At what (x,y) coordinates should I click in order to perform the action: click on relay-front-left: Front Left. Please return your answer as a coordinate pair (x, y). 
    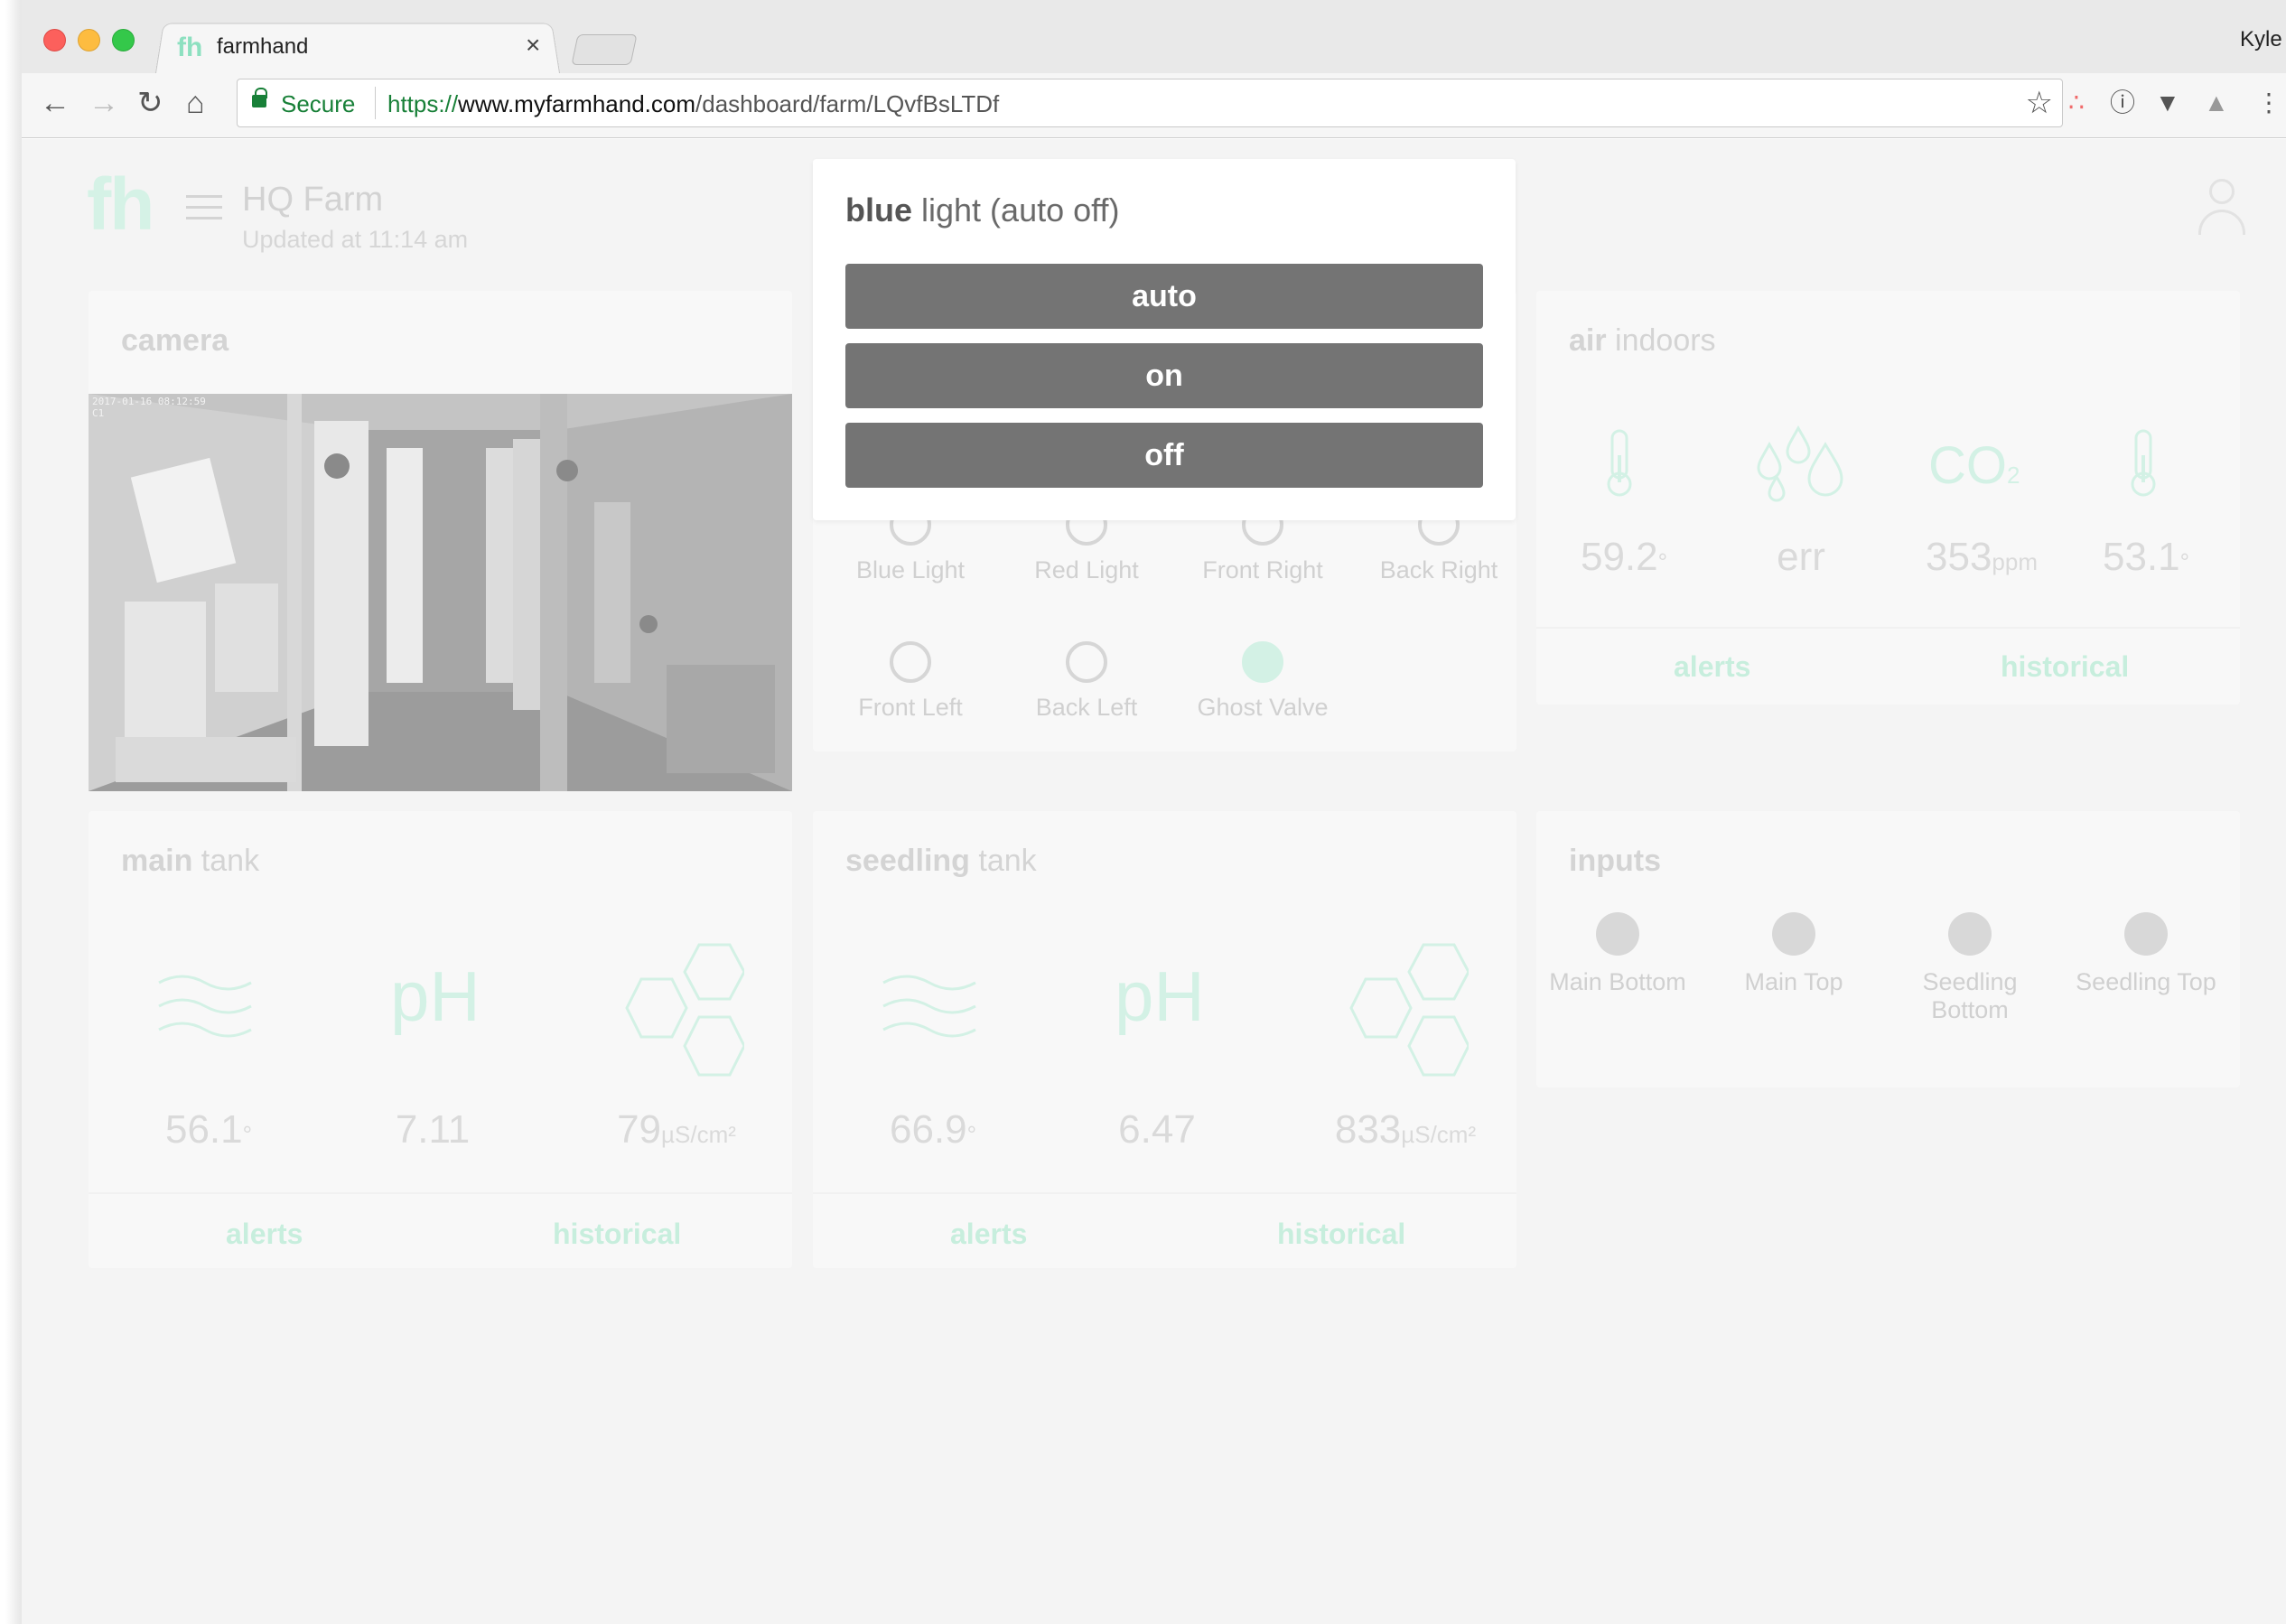
    Looking at the image, I should click on (911, 681).